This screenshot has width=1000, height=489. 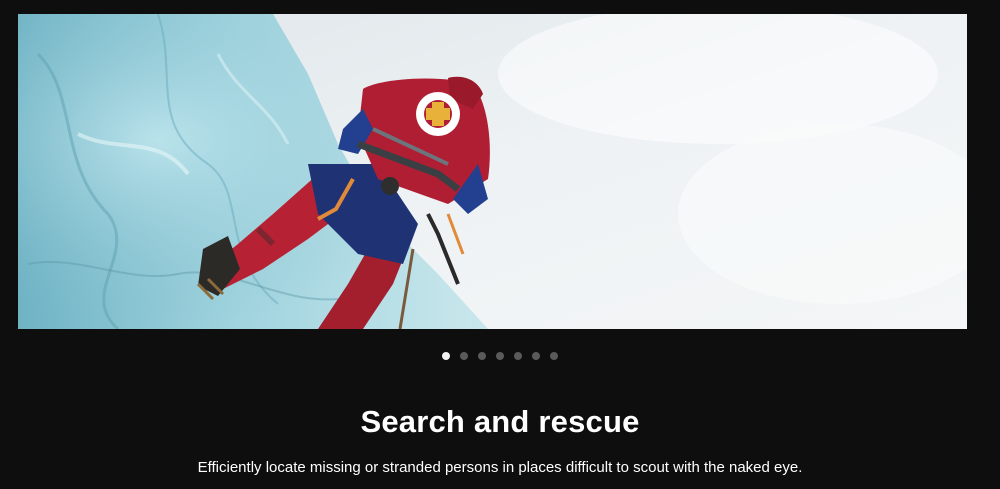 What do you see at coordinates (500, 421) in the screenshot?
I see `slide-title: Search and rescue` at bounding box center [500, 421].